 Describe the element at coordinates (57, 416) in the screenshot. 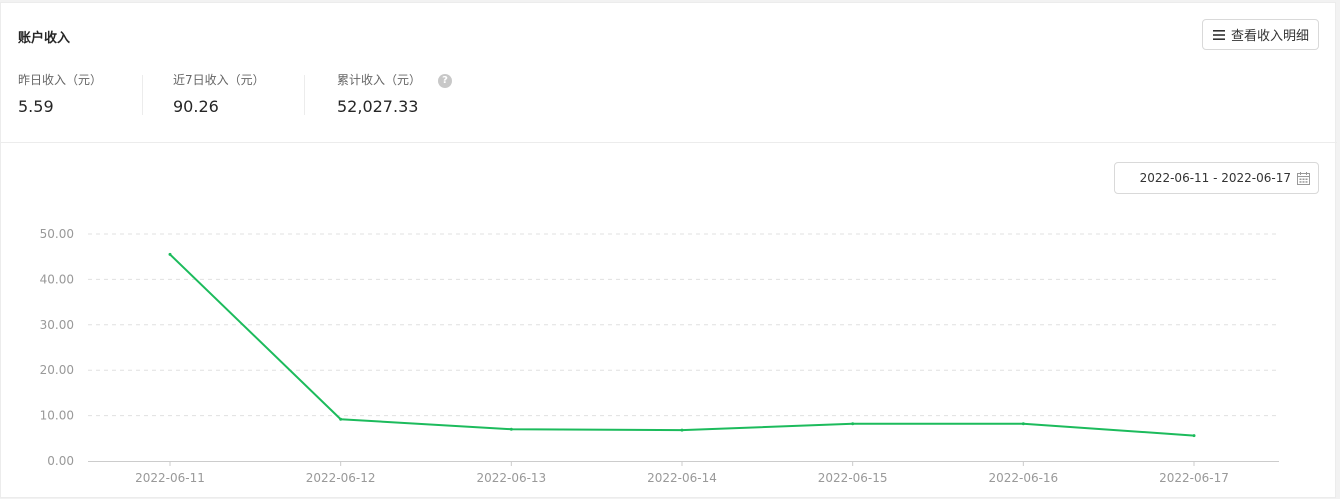

I see `y-tick-label: 10.00` at that location.